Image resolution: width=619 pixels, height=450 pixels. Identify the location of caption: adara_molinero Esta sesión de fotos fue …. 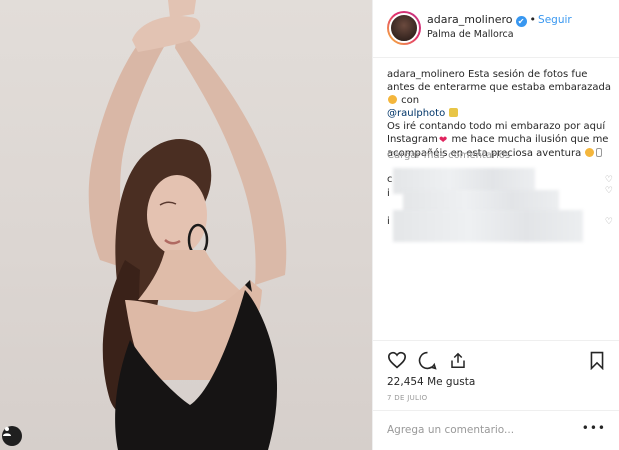
(499, 114).